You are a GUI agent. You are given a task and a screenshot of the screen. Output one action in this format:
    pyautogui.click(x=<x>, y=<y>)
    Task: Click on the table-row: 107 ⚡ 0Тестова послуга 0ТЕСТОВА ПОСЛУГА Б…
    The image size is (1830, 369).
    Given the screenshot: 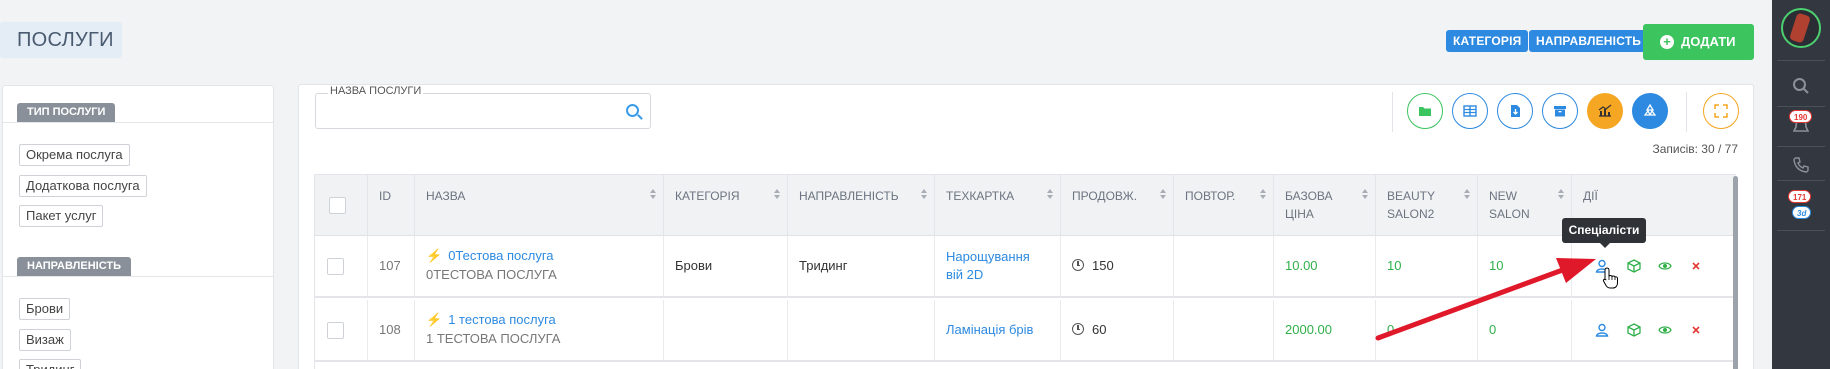 What is the action you would take?
    pyautogui.click(x=1025, y=267)
    